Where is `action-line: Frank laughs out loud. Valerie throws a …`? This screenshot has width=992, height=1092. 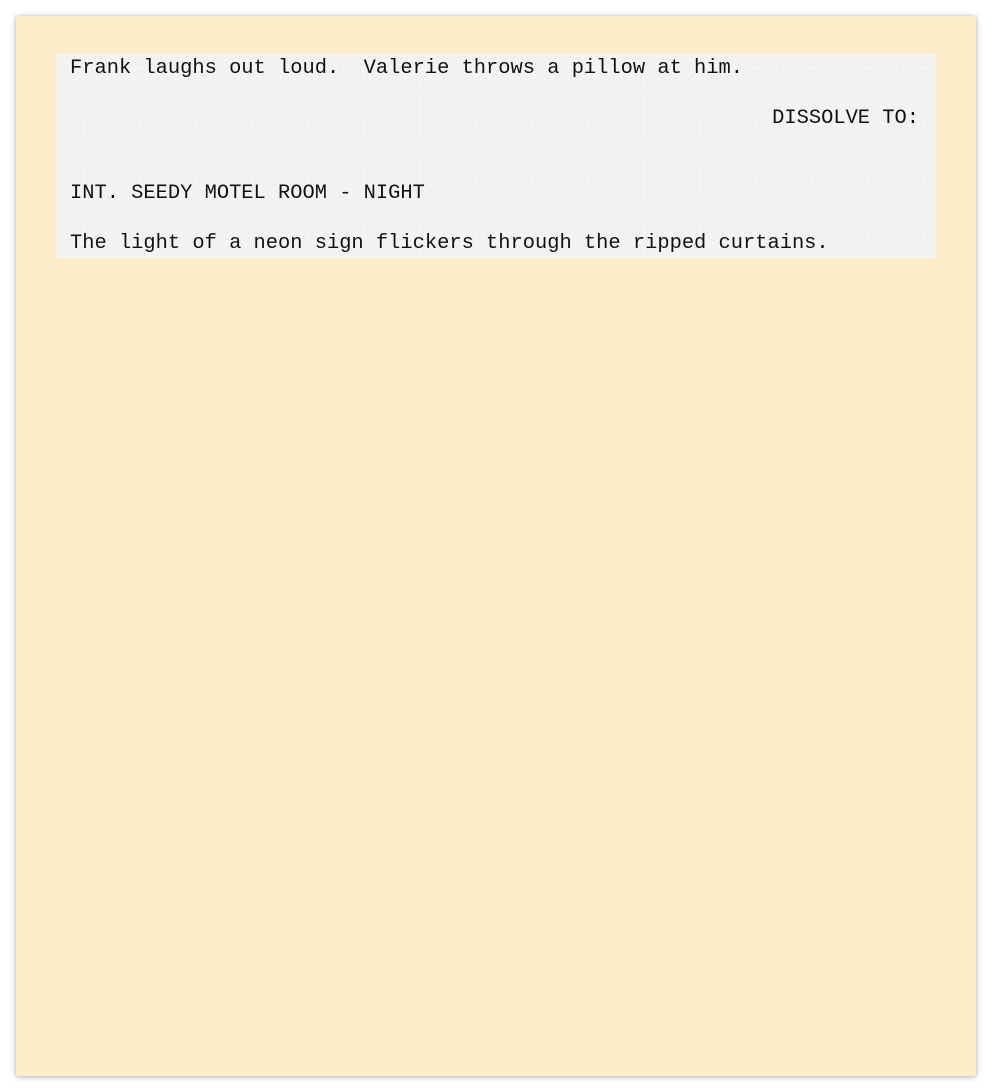
action-line: Frank laughs out loud. Valerie throws a … is located at coordinates (407, 68).